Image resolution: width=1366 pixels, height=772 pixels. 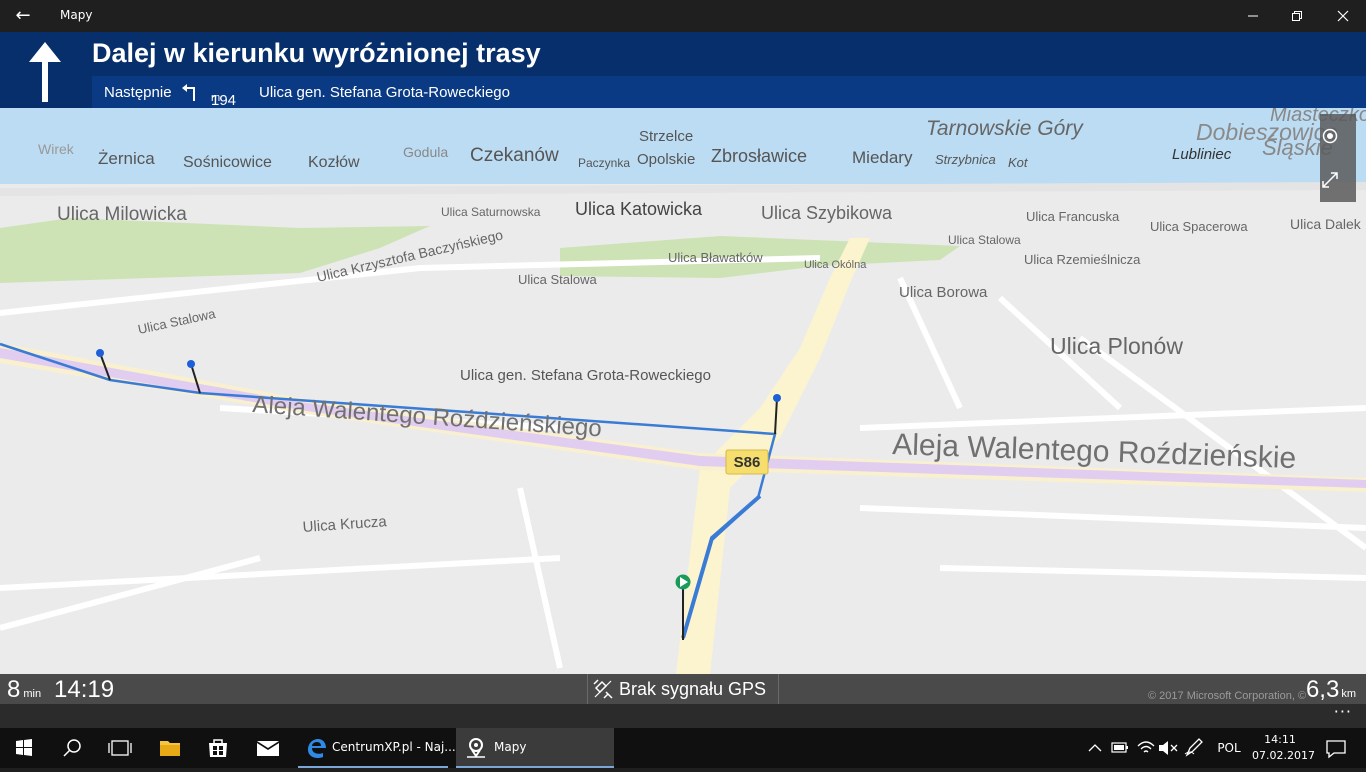 I want to click on search-button, so click(x=72, y=748).